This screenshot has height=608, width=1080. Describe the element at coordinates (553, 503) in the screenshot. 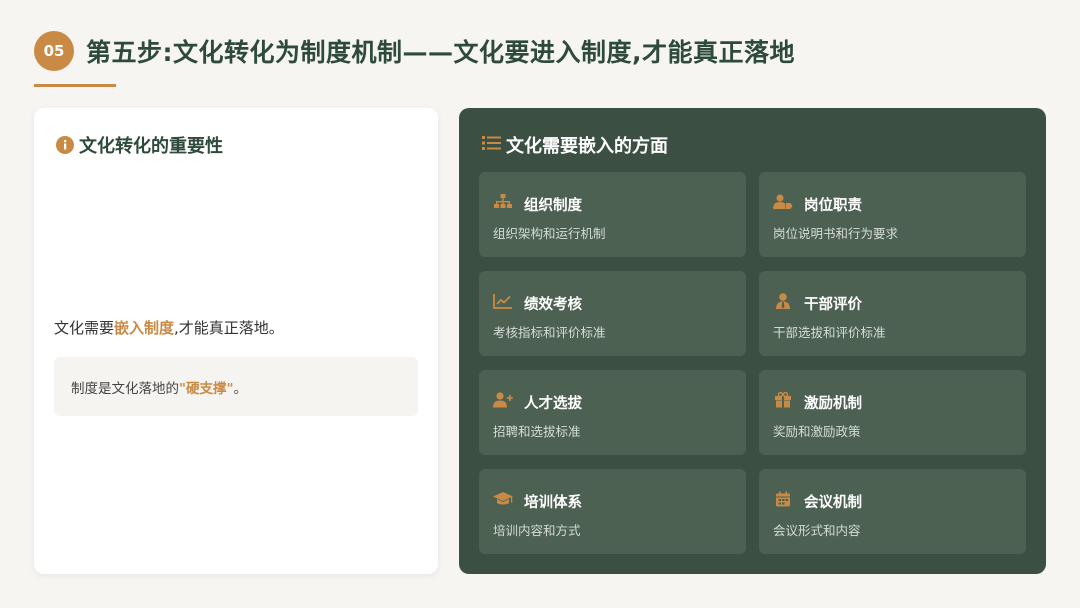

I see `aspect-title: 培训体系` at that location.